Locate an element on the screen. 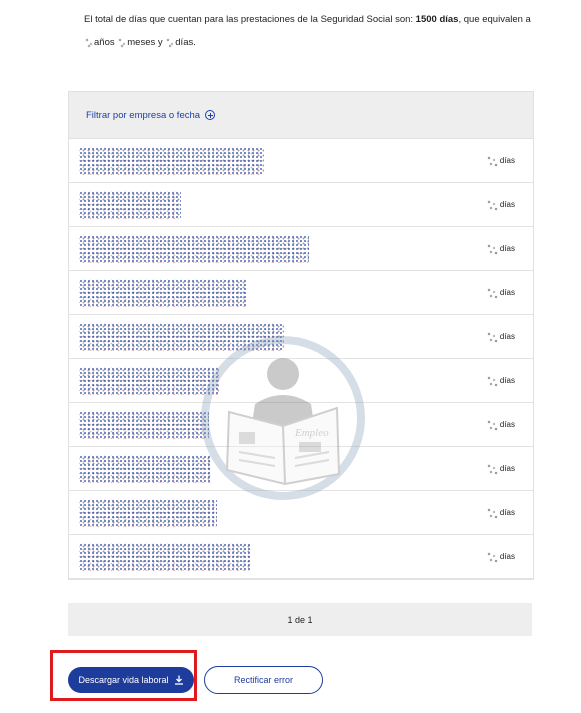 This screenshot has height=713, width=581. download-button-label: Descargar vida laboral is located at coordinates (123, 680).